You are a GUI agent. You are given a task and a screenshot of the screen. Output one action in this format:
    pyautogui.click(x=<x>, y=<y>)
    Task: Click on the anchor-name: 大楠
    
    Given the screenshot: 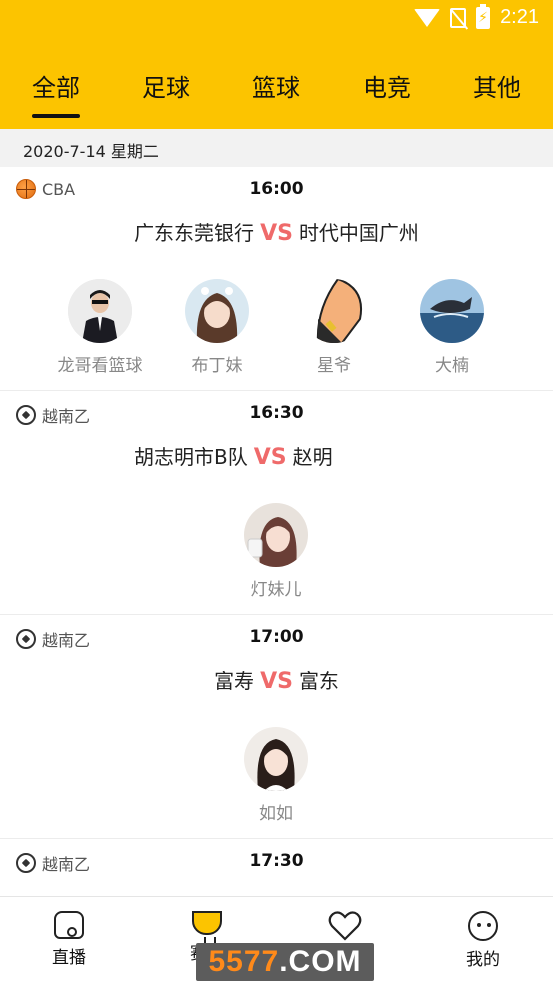 What is the action you would take?
    pyautogui.click(x=452, y=366)
    